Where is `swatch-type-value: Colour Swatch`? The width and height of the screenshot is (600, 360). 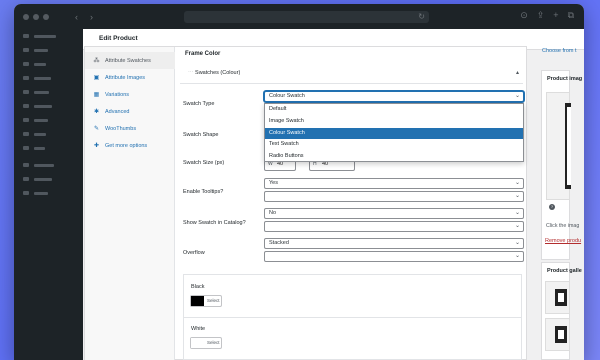
swatch-type-value: Colour Swatch is located at coordinates (287, 96).